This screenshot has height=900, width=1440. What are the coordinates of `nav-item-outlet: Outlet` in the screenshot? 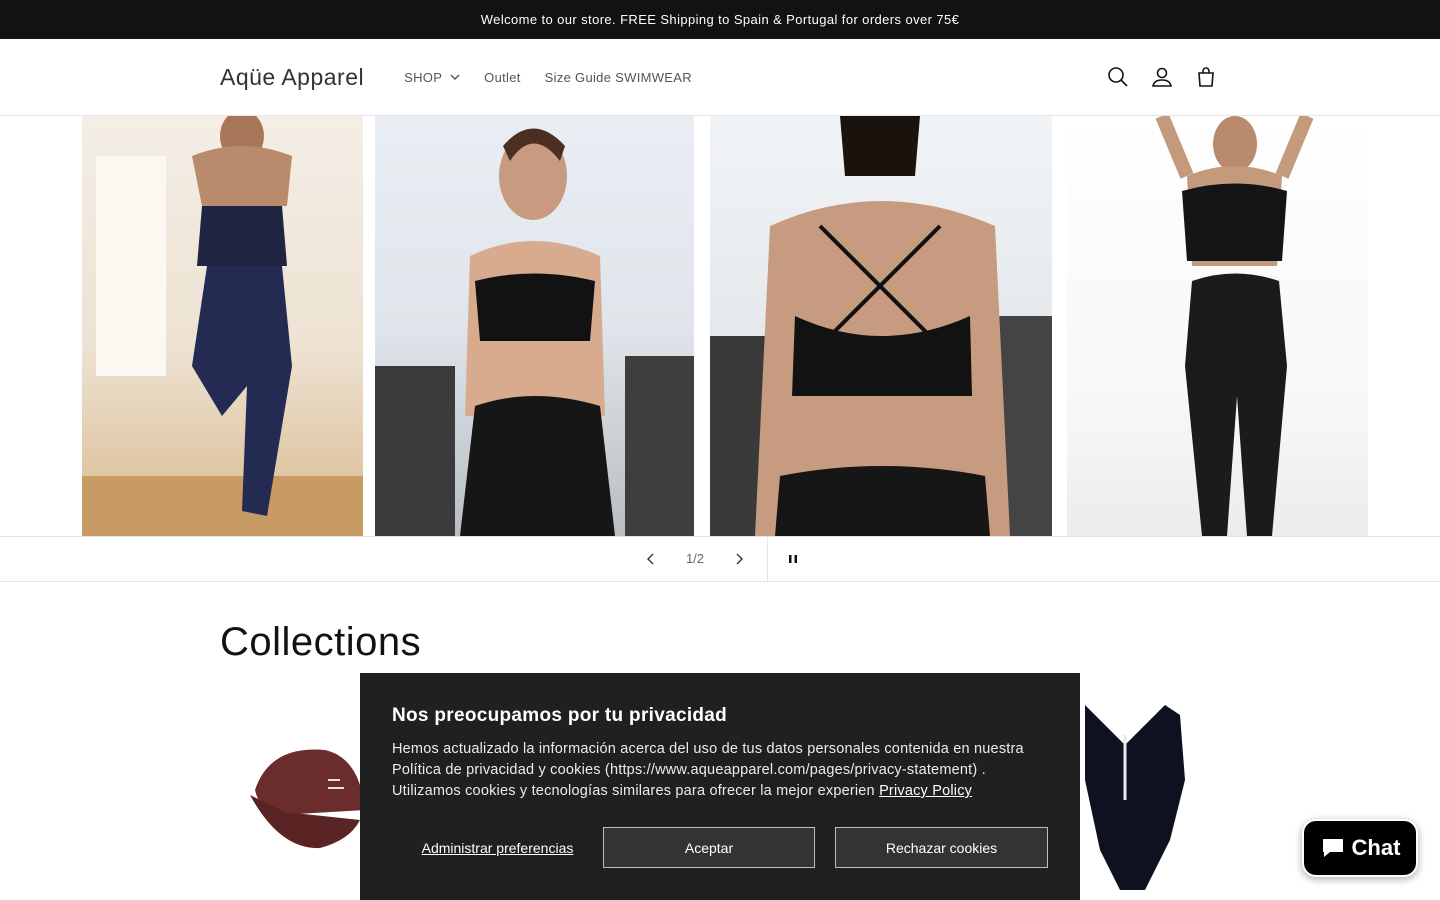 It's located at (502, 77).